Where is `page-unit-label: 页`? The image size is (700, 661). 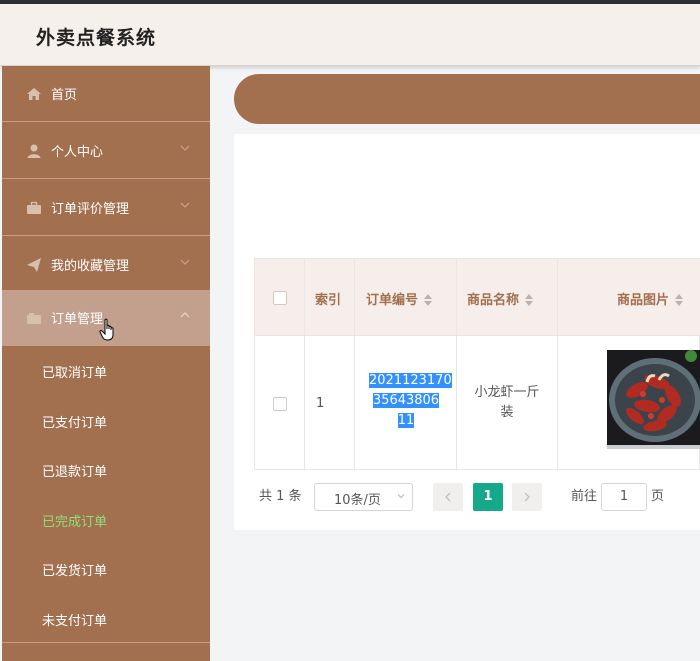 page-unit-label: 页 is located at coordinates (658, 496).